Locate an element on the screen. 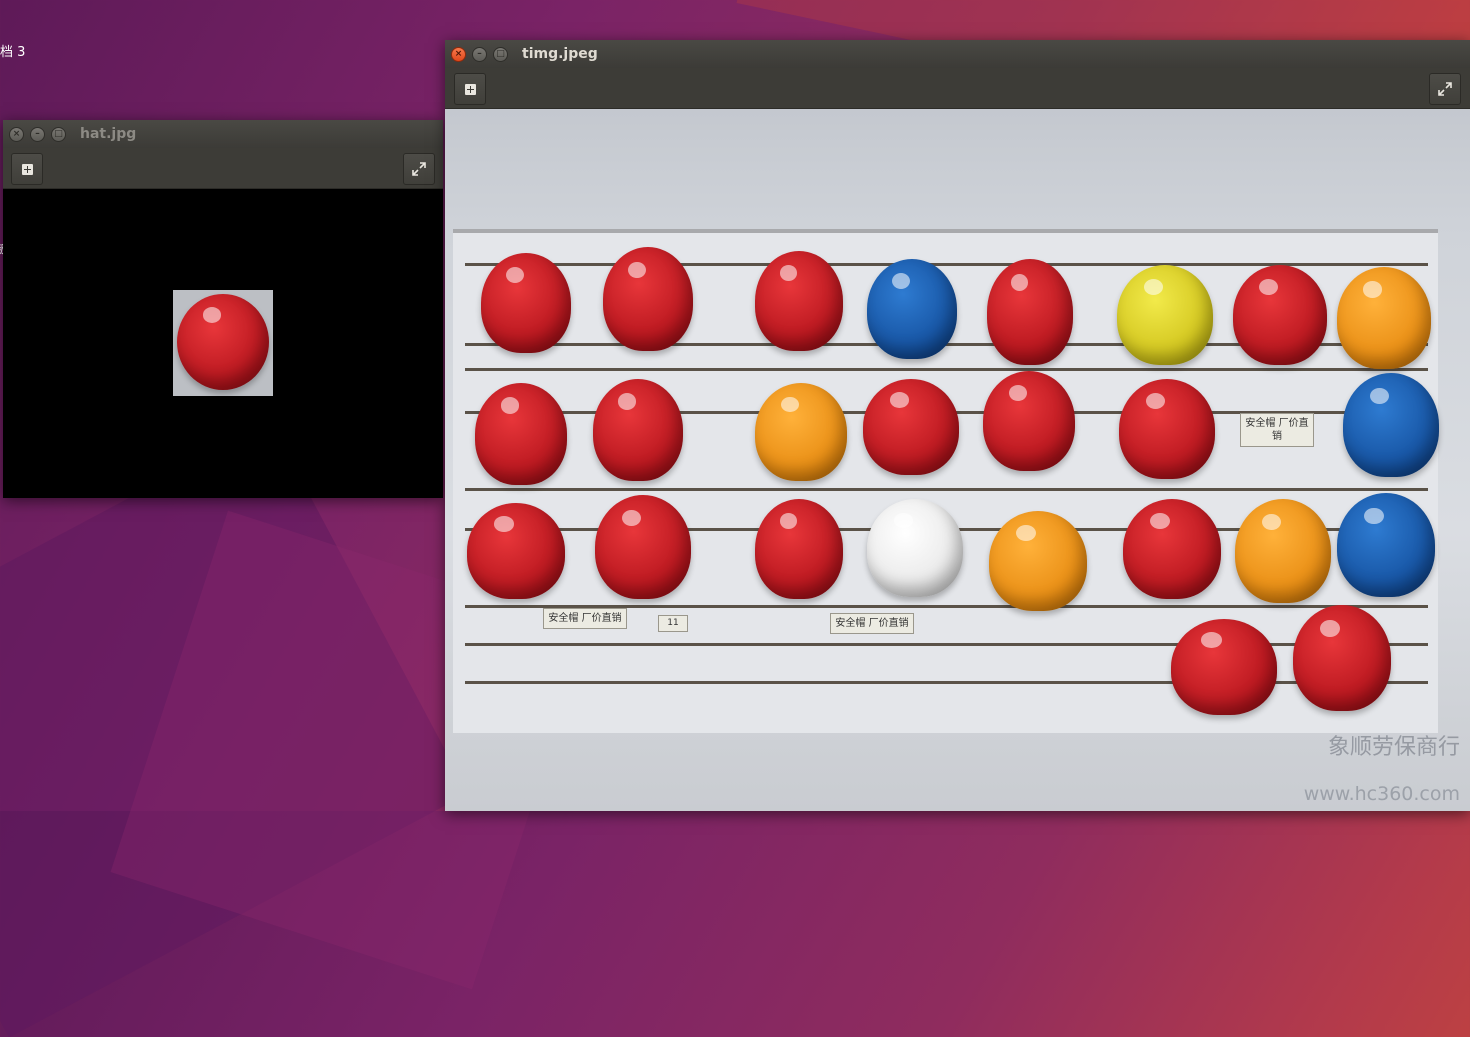 The width and height of the screenshot is (1470, 1037). hat-image is located at coordinates (223, 343).